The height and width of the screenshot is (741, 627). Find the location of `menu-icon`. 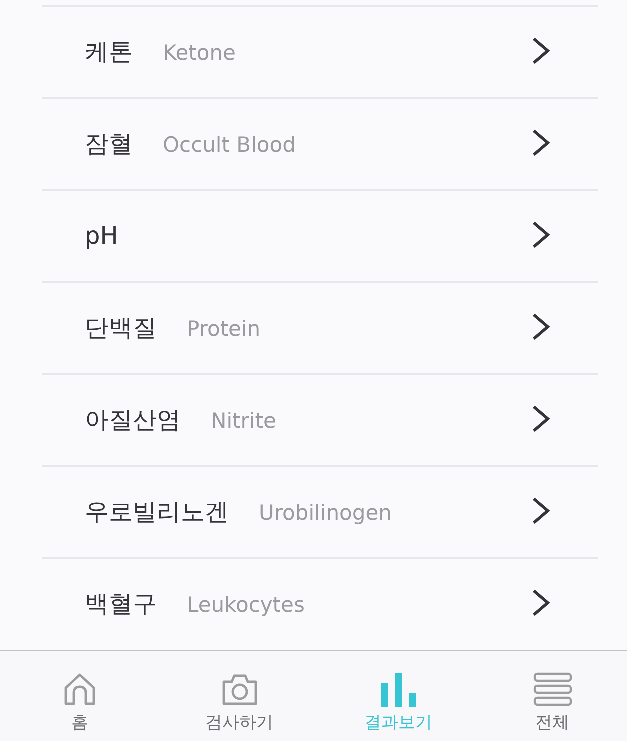

menu-icon is located at coordinates (552, 689).